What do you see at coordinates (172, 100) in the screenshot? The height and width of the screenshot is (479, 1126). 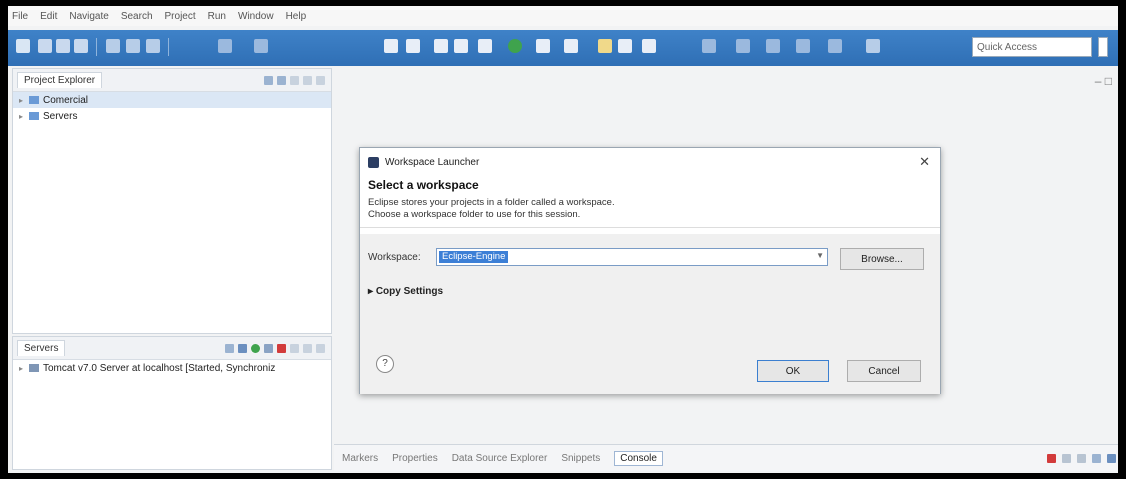 I see `tree-item-comercial: ▸ Comercial` at bounding box center [172, 100].